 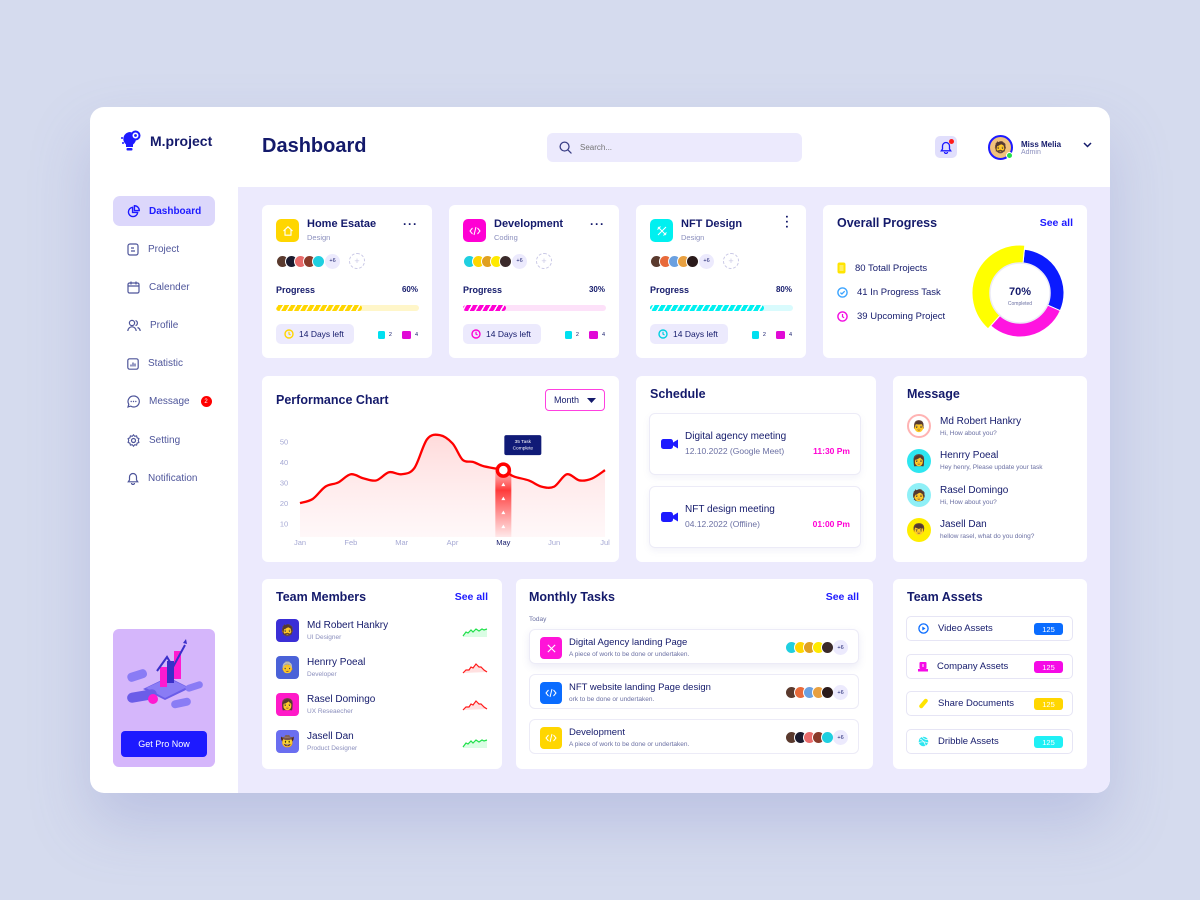 I want to click on avatar: 👨, so click(x=919, y=426).